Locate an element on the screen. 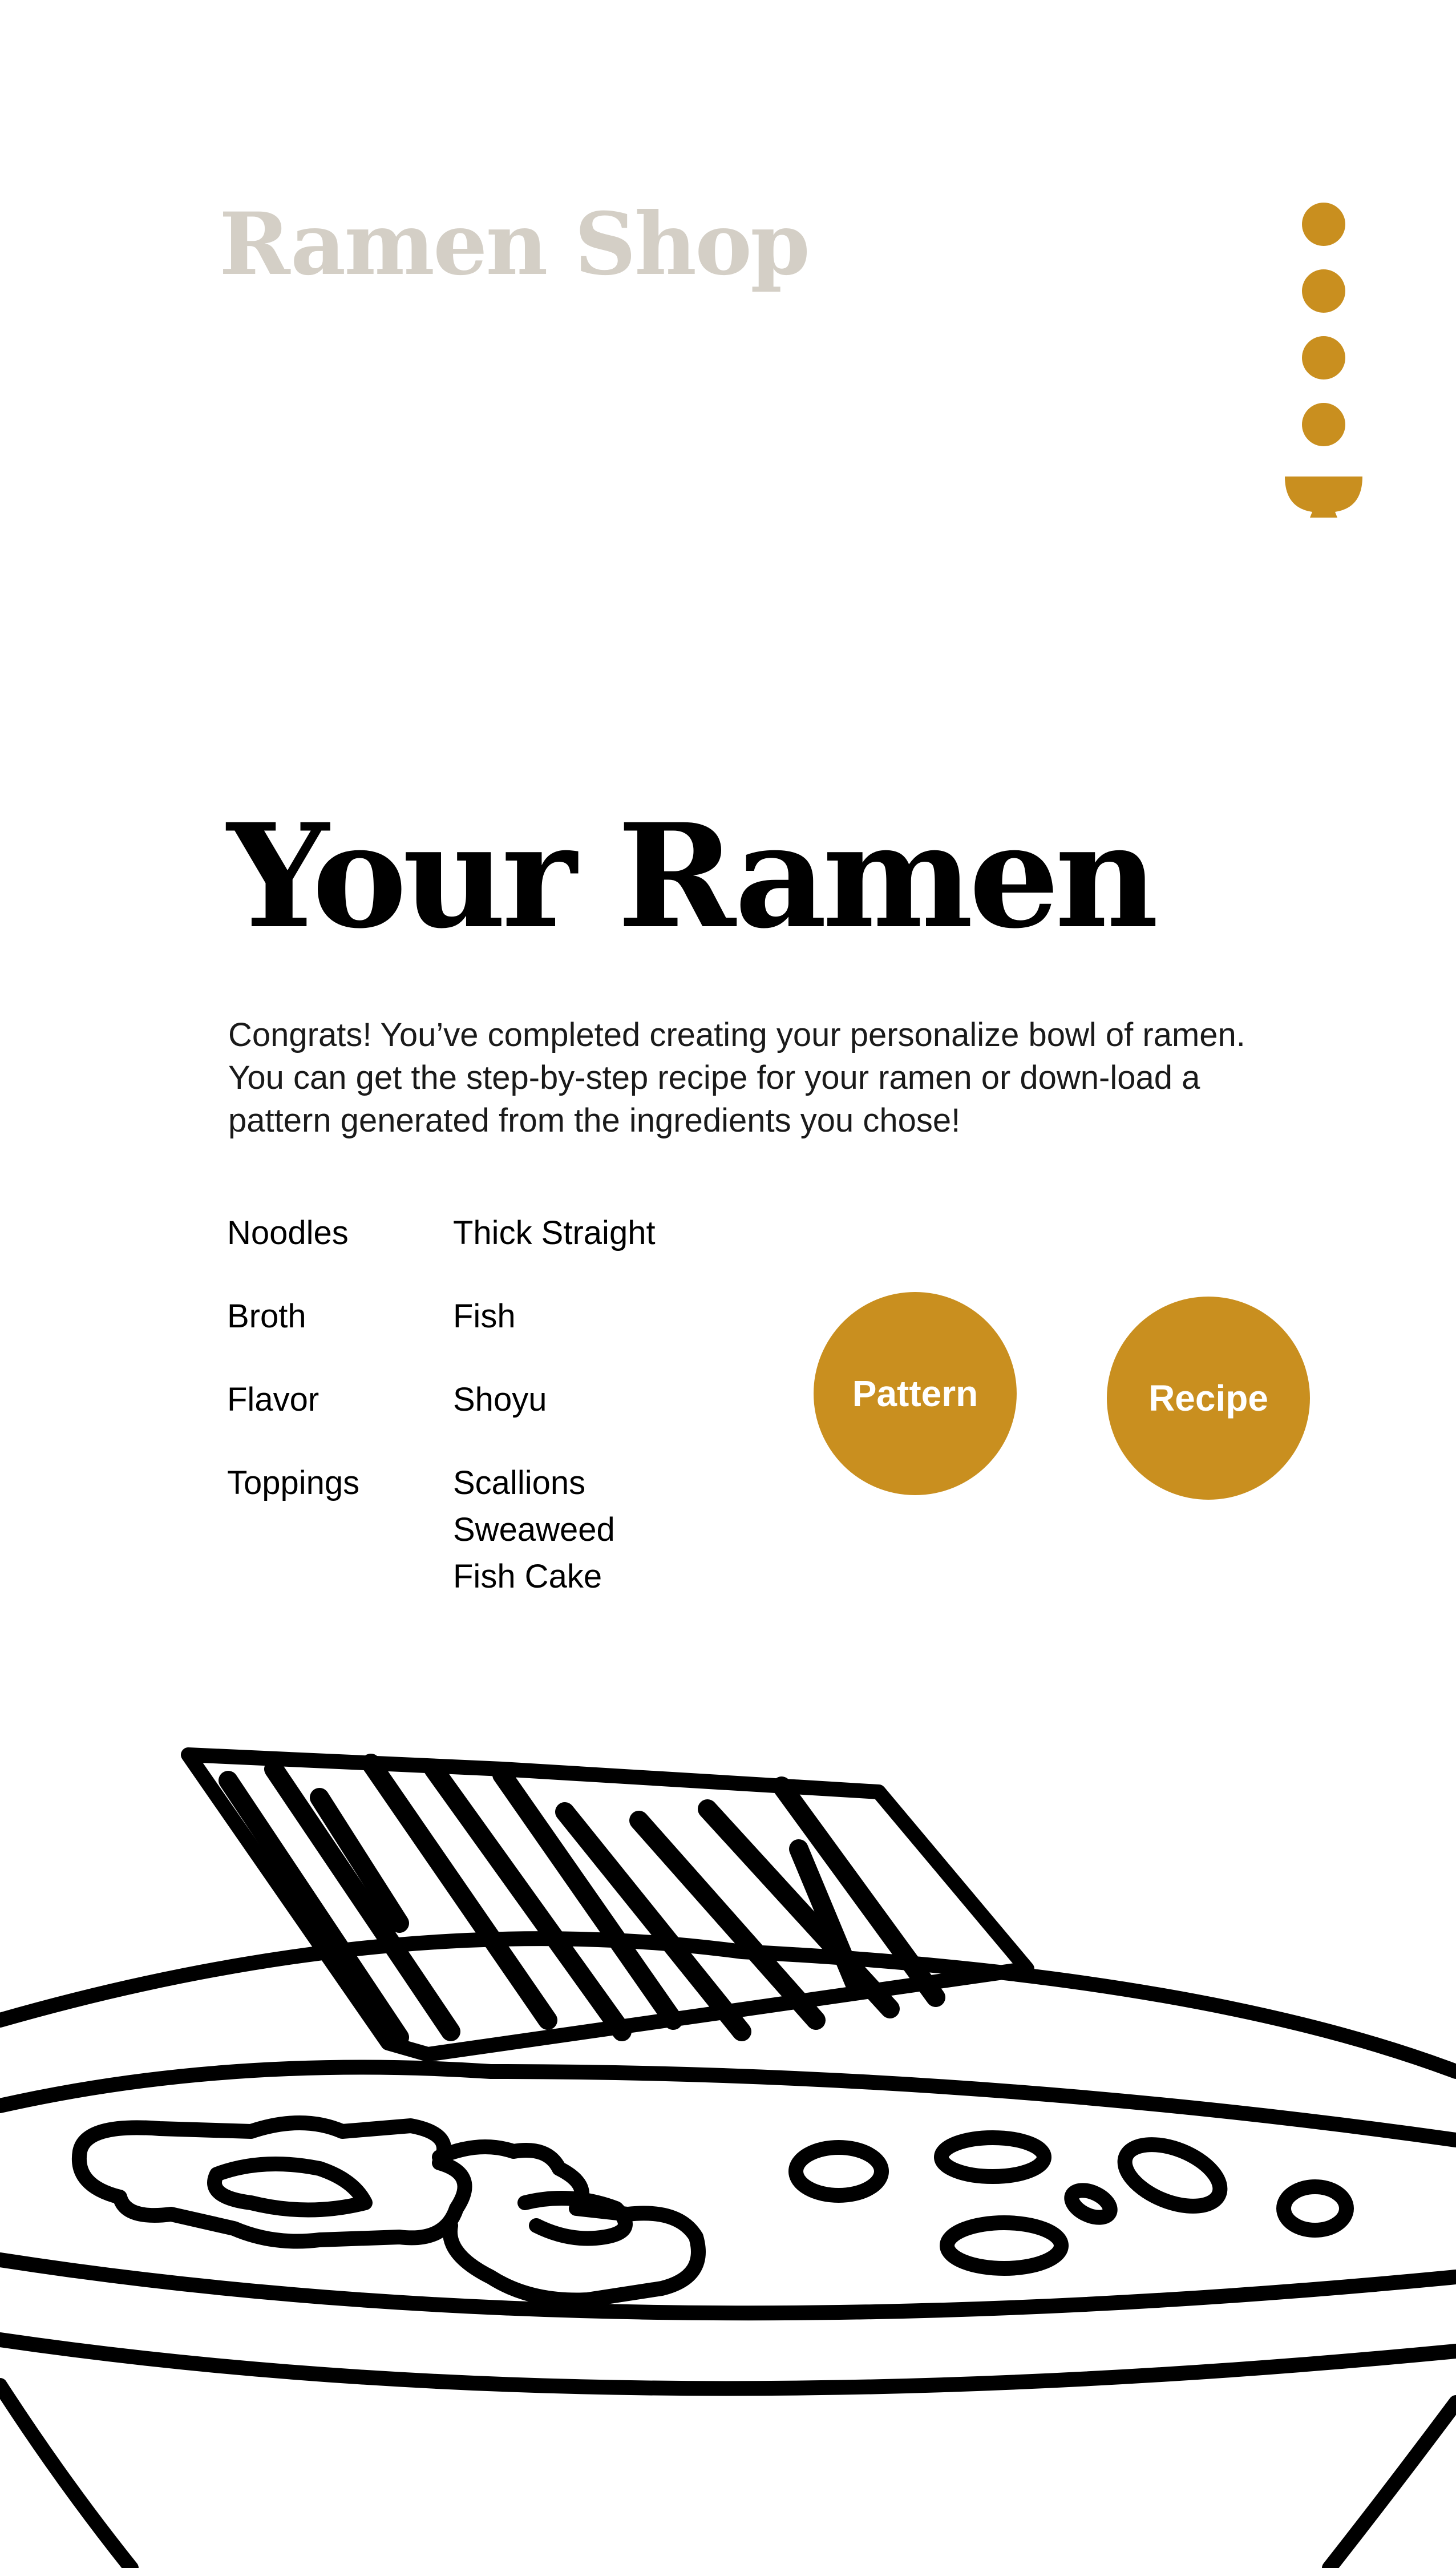  summary-label: Broth is located at coordinates (266, 1316).